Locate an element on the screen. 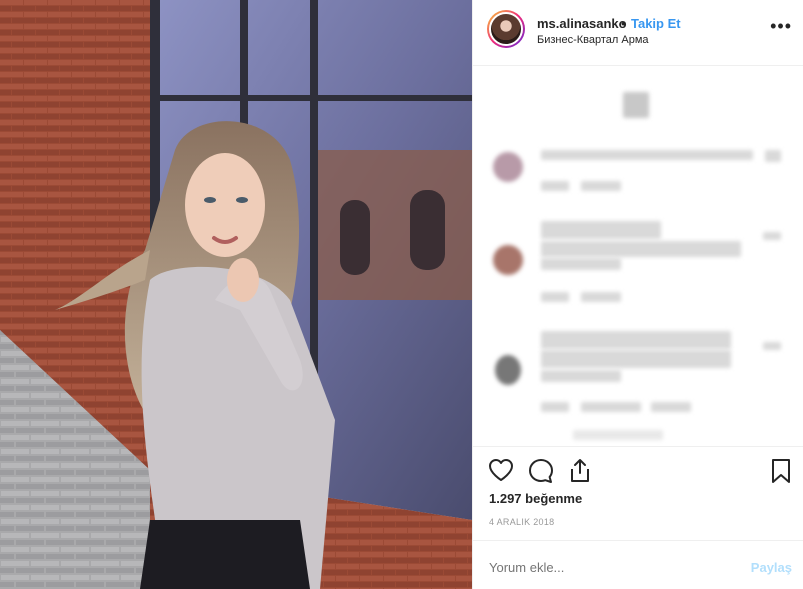 This screenshot has height=589, width=803. likes-count: 1.297 beğenme is located at coordinates (535, 498).